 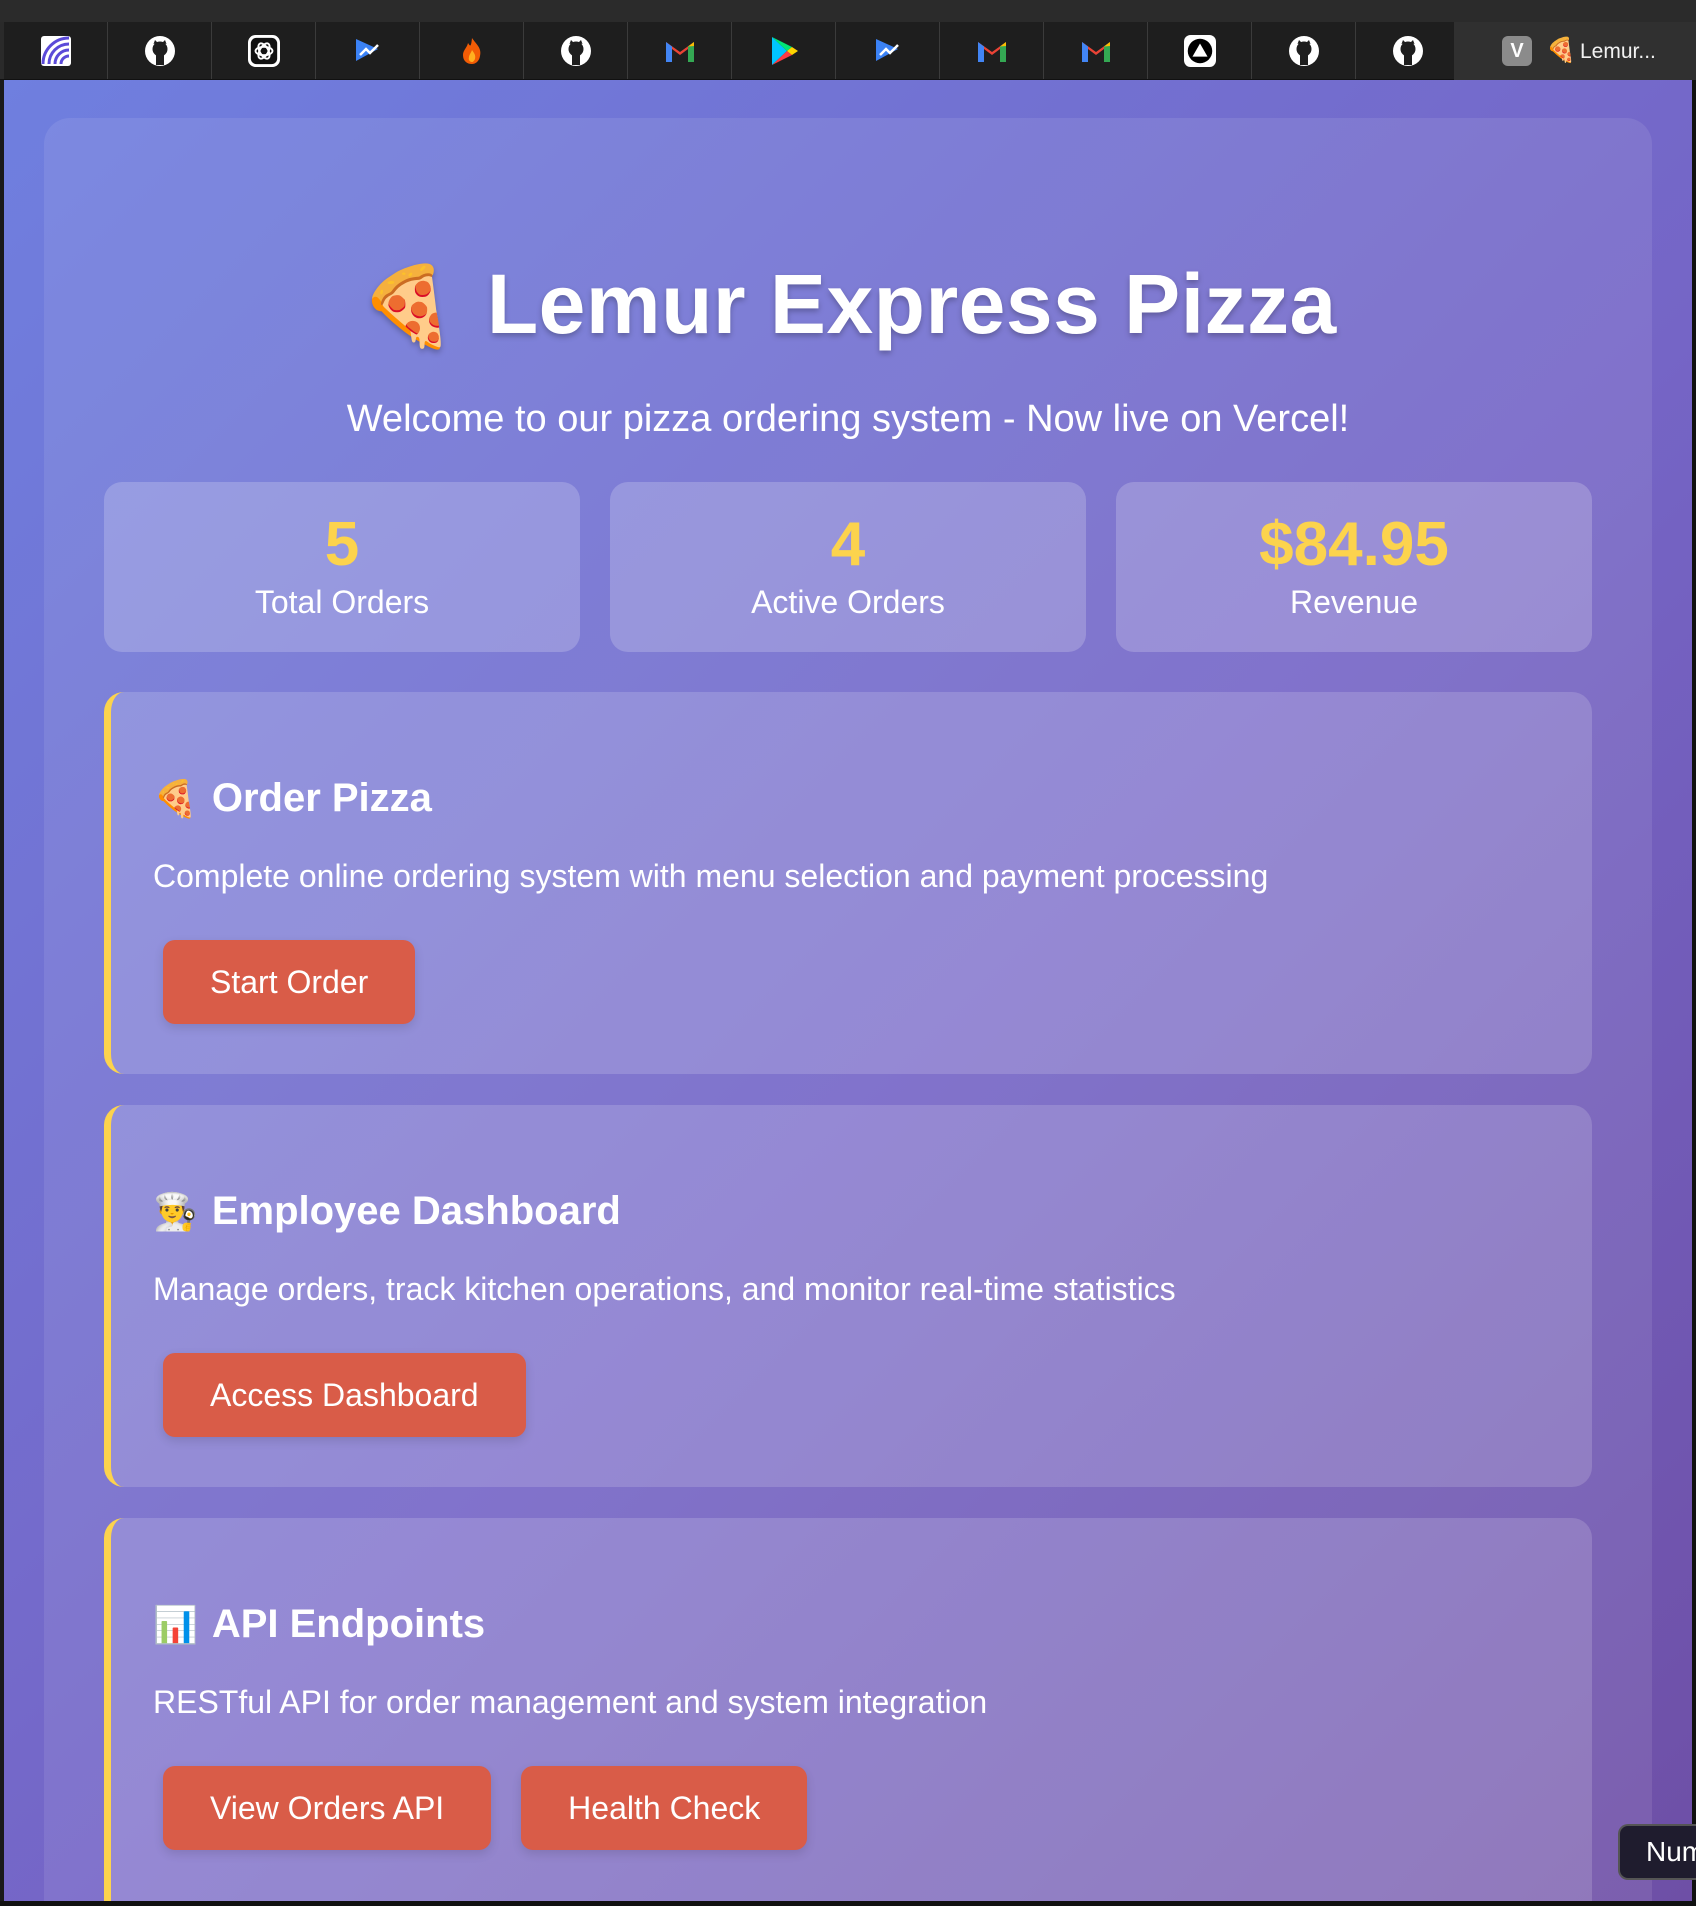 I want to click on stat-label: Revenue, so click(x=1354, y=602).